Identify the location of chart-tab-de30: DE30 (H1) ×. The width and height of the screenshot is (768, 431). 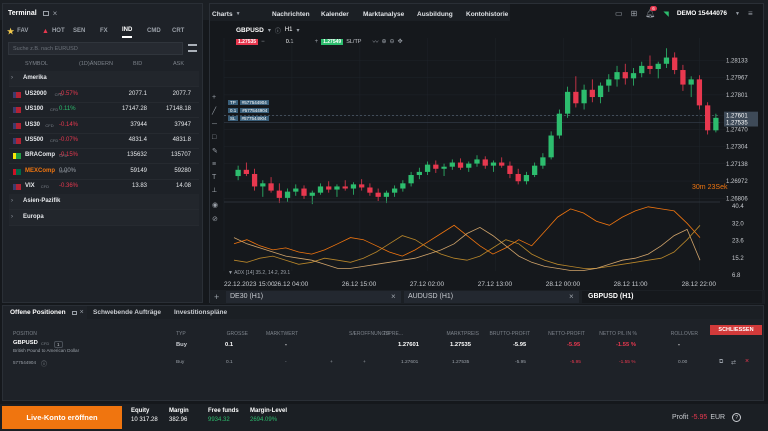
(313, 297).